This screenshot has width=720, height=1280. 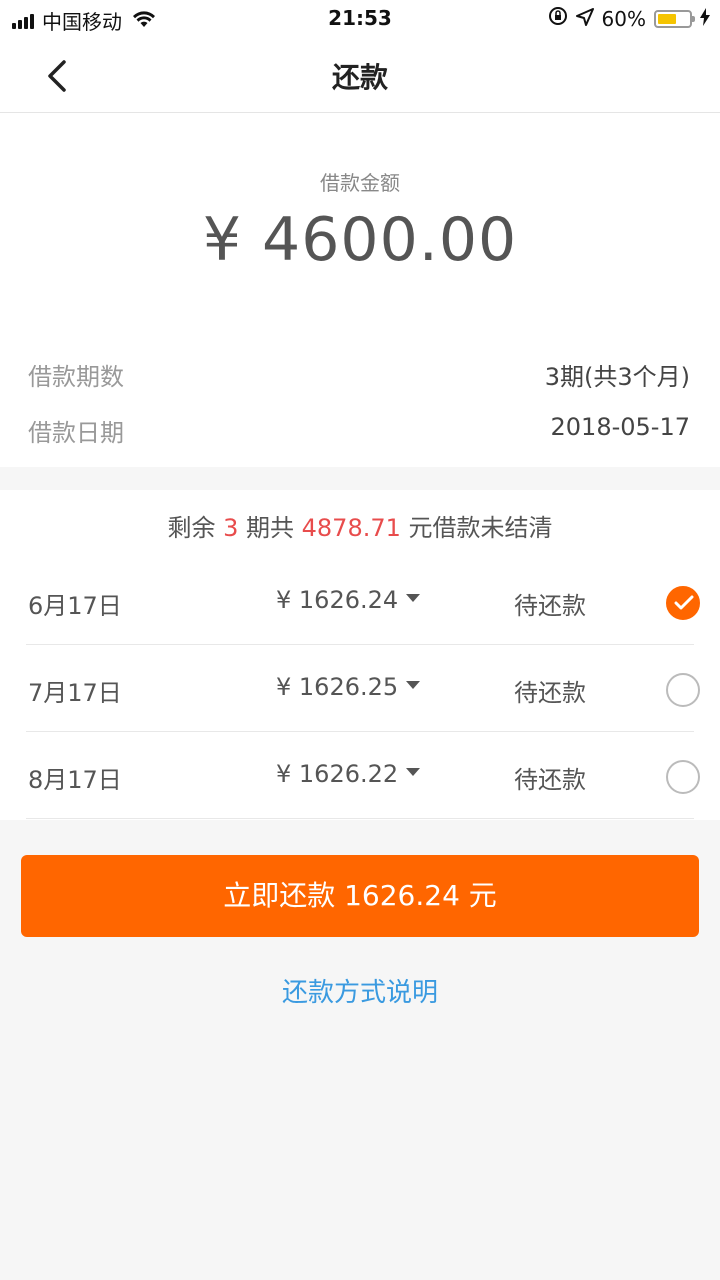 I want to click on charging-icon, so click(x=705, y=19).